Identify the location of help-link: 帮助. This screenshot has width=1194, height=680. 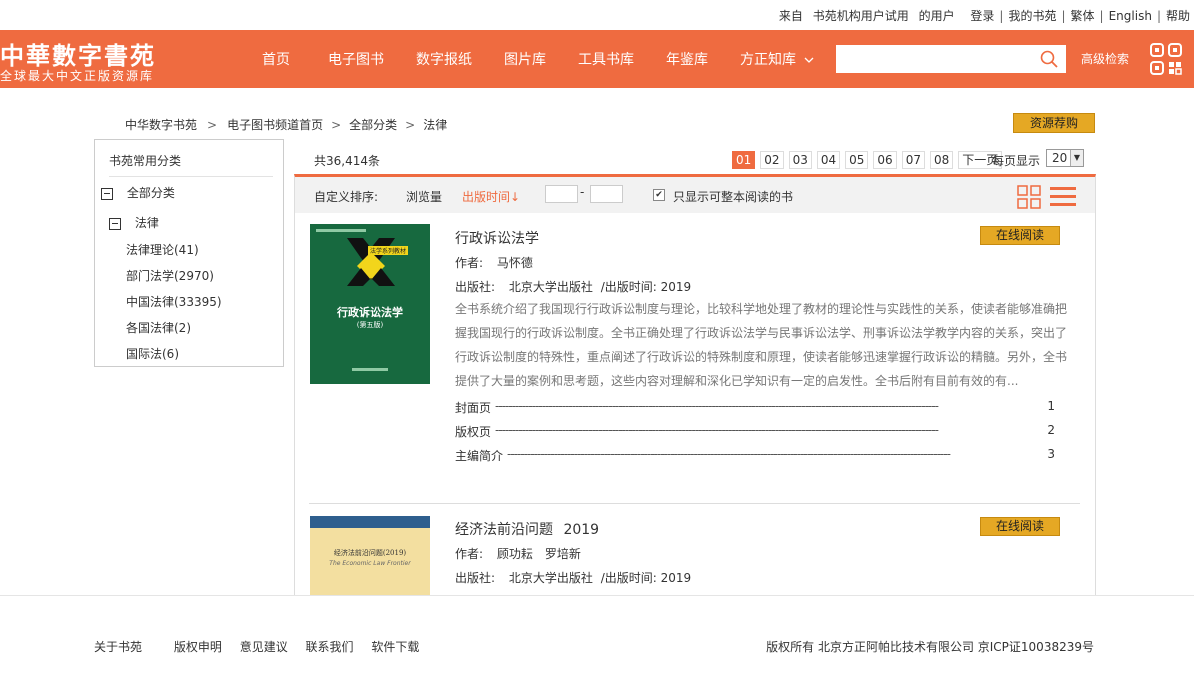
(1178, 16).